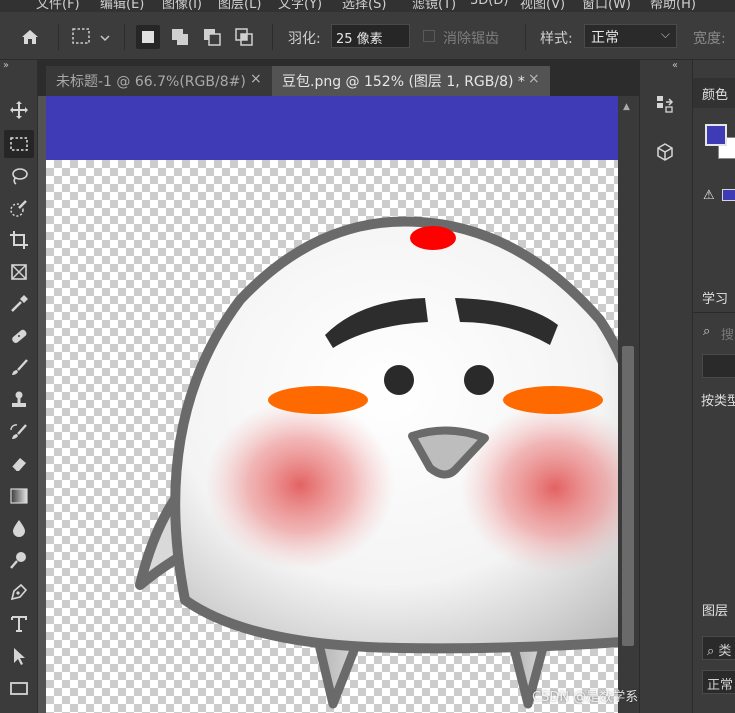 The image size is (735, 713). What do you see at coordinates (626, 107) in the screenshot?
I see `scroll-up-icon: ▲` at bounding box center [626, 107].